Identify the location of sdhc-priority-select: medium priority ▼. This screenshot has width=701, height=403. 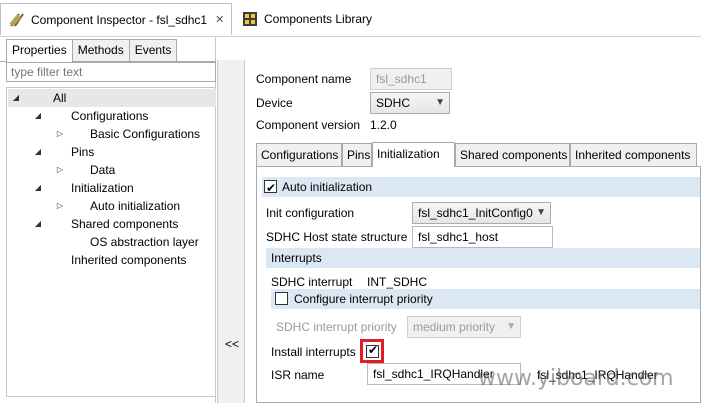
(464, 327).